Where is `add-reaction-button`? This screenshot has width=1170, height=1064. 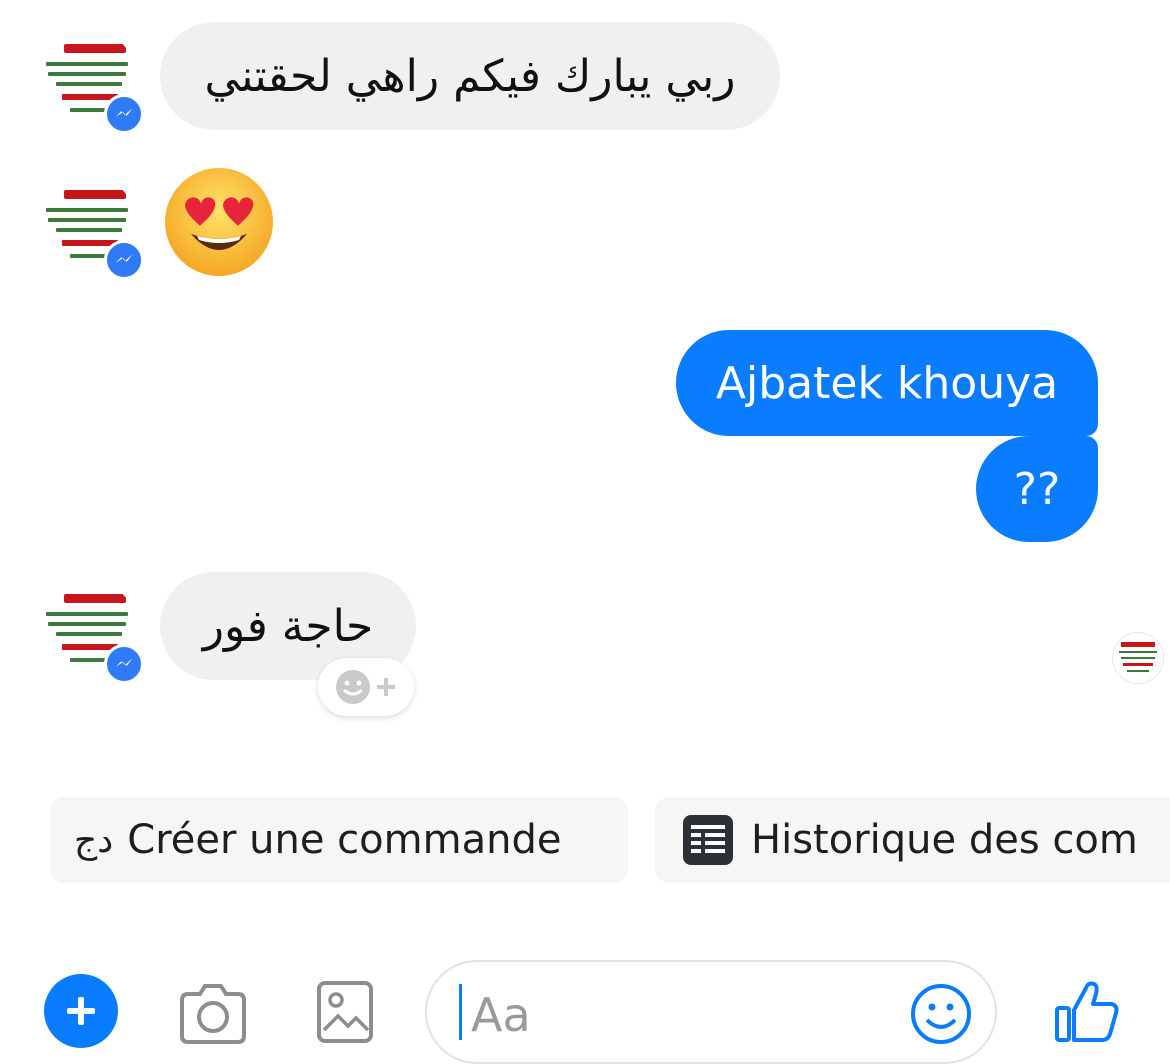 add-reaction-button is located at coordinates (366, 687).